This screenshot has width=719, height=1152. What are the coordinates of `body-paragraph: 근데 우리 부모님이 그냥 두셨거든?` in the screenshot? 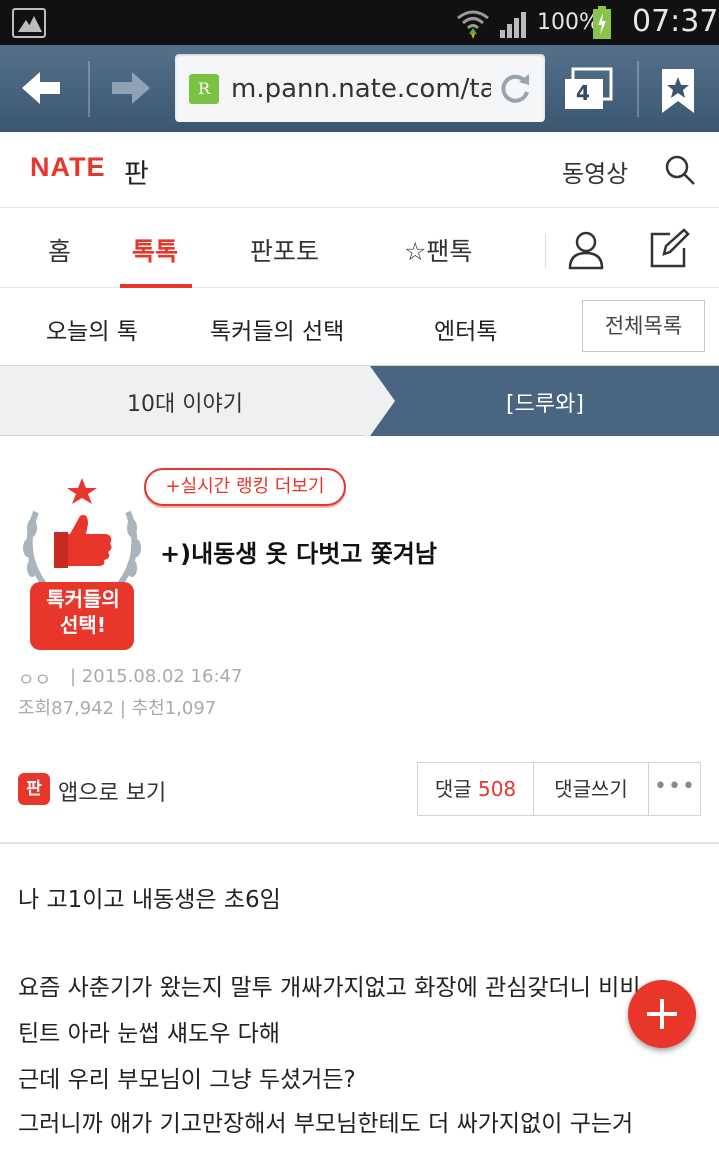 It's located at (187, 1080).